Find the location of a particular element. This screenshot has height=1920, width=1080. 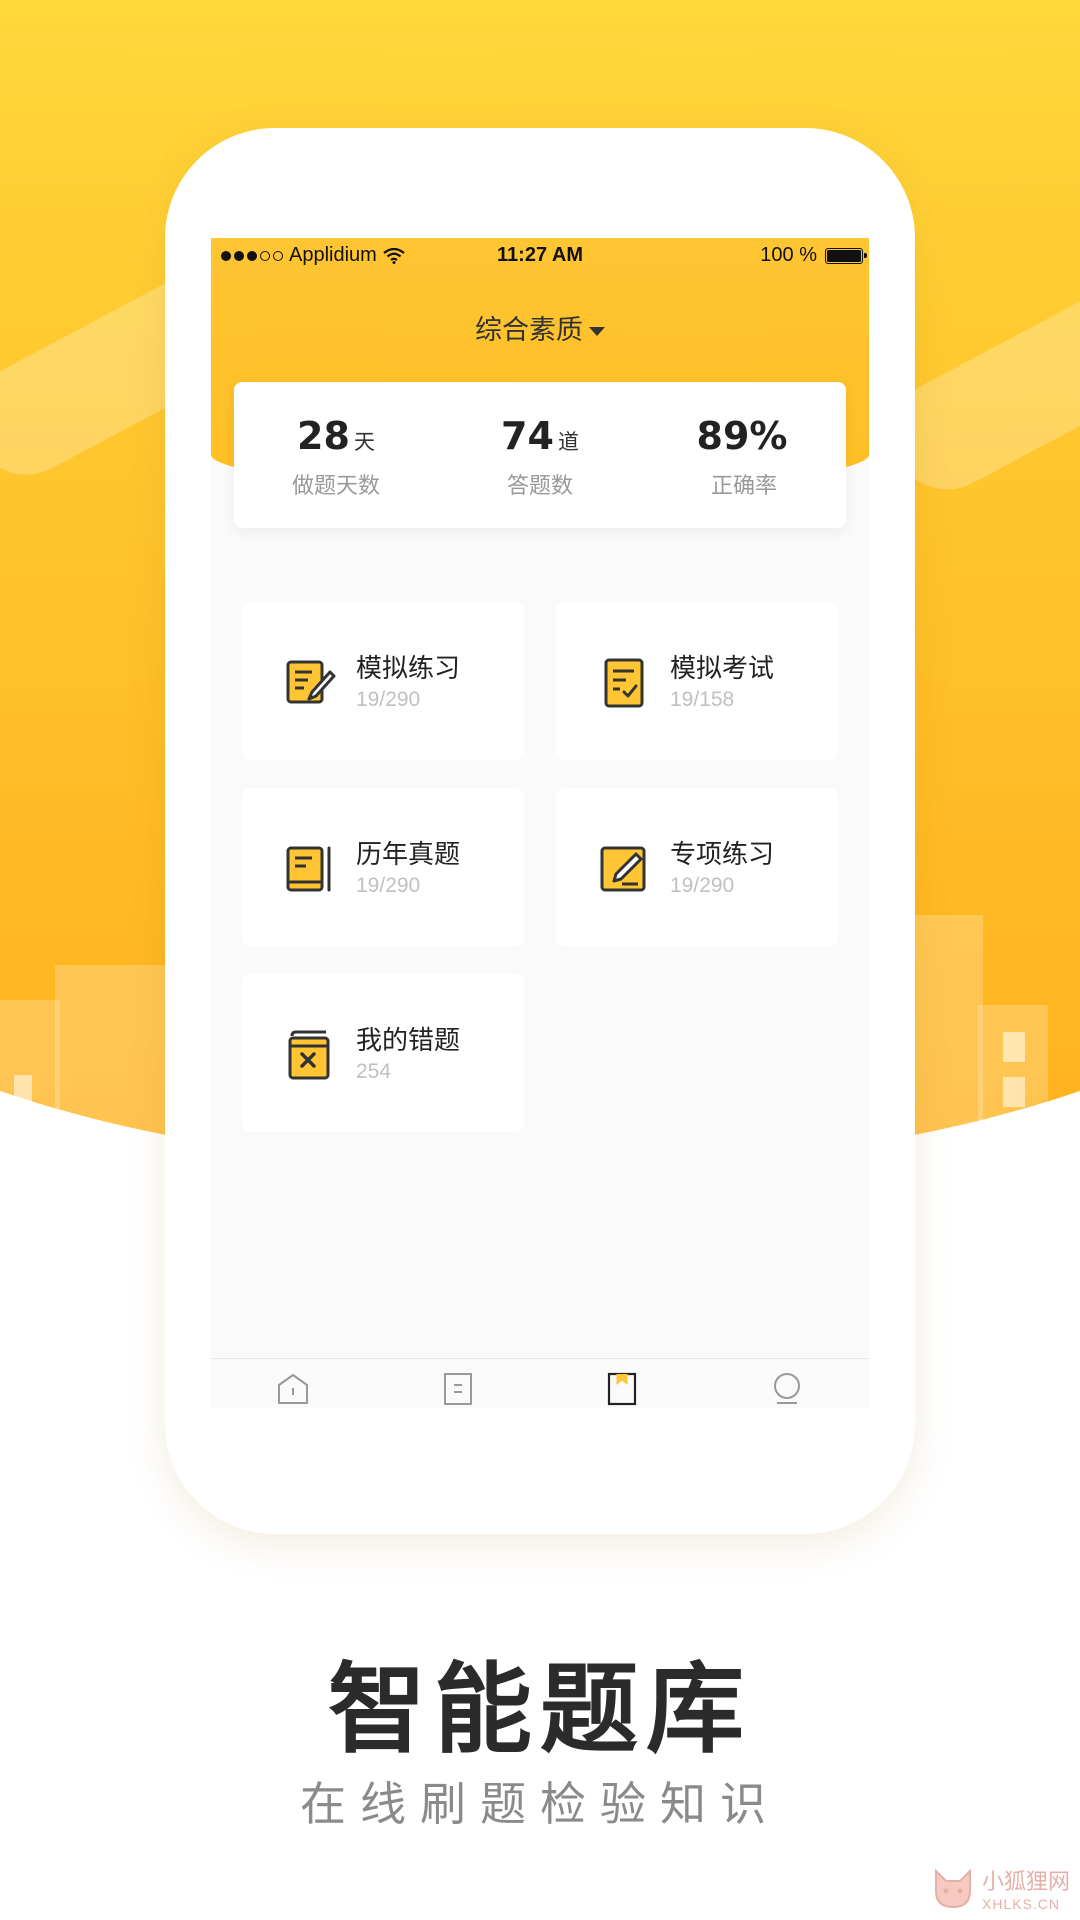

module-mock-practice: 模拟练习 19/290 is located at coordinates (383, 681).